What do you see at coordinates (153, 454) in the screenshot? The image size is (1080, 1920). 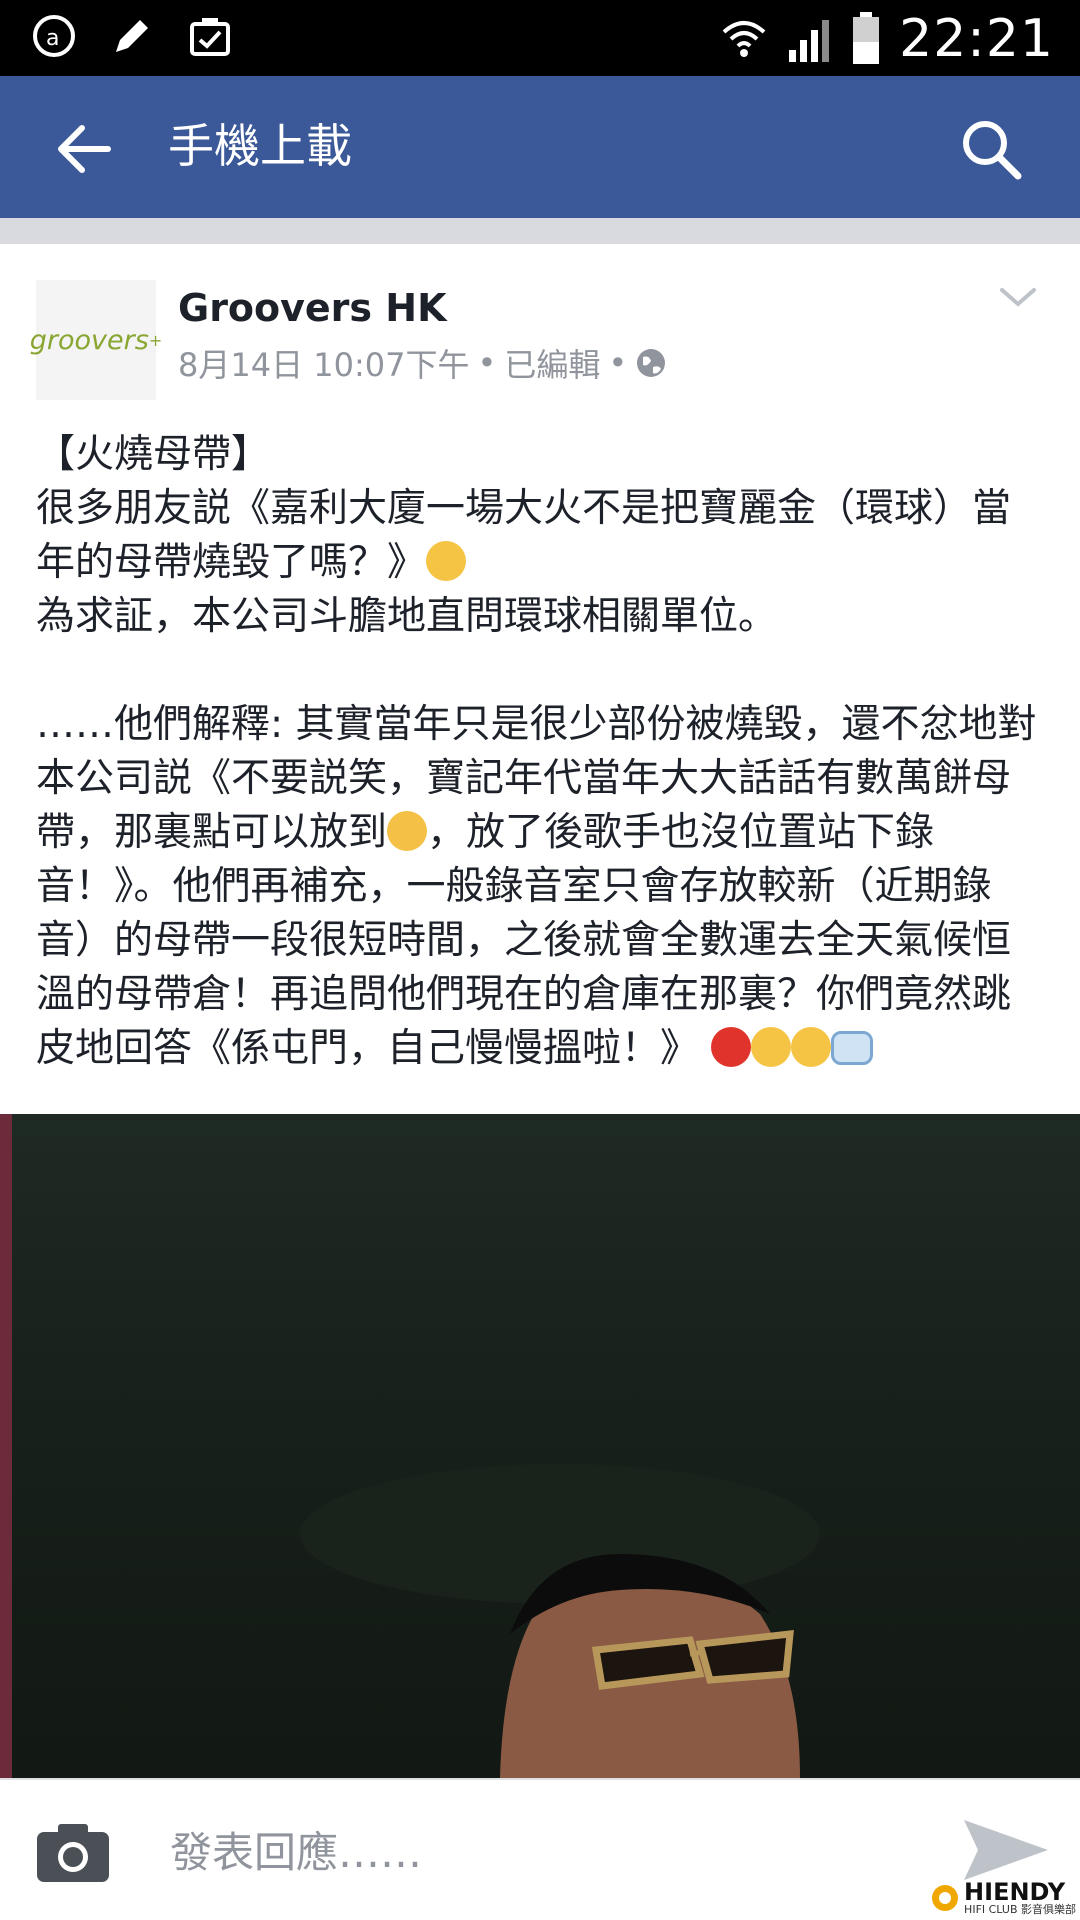 I see `post-paragraph: 【火燒母帶】` at bounding box center [153, 454].